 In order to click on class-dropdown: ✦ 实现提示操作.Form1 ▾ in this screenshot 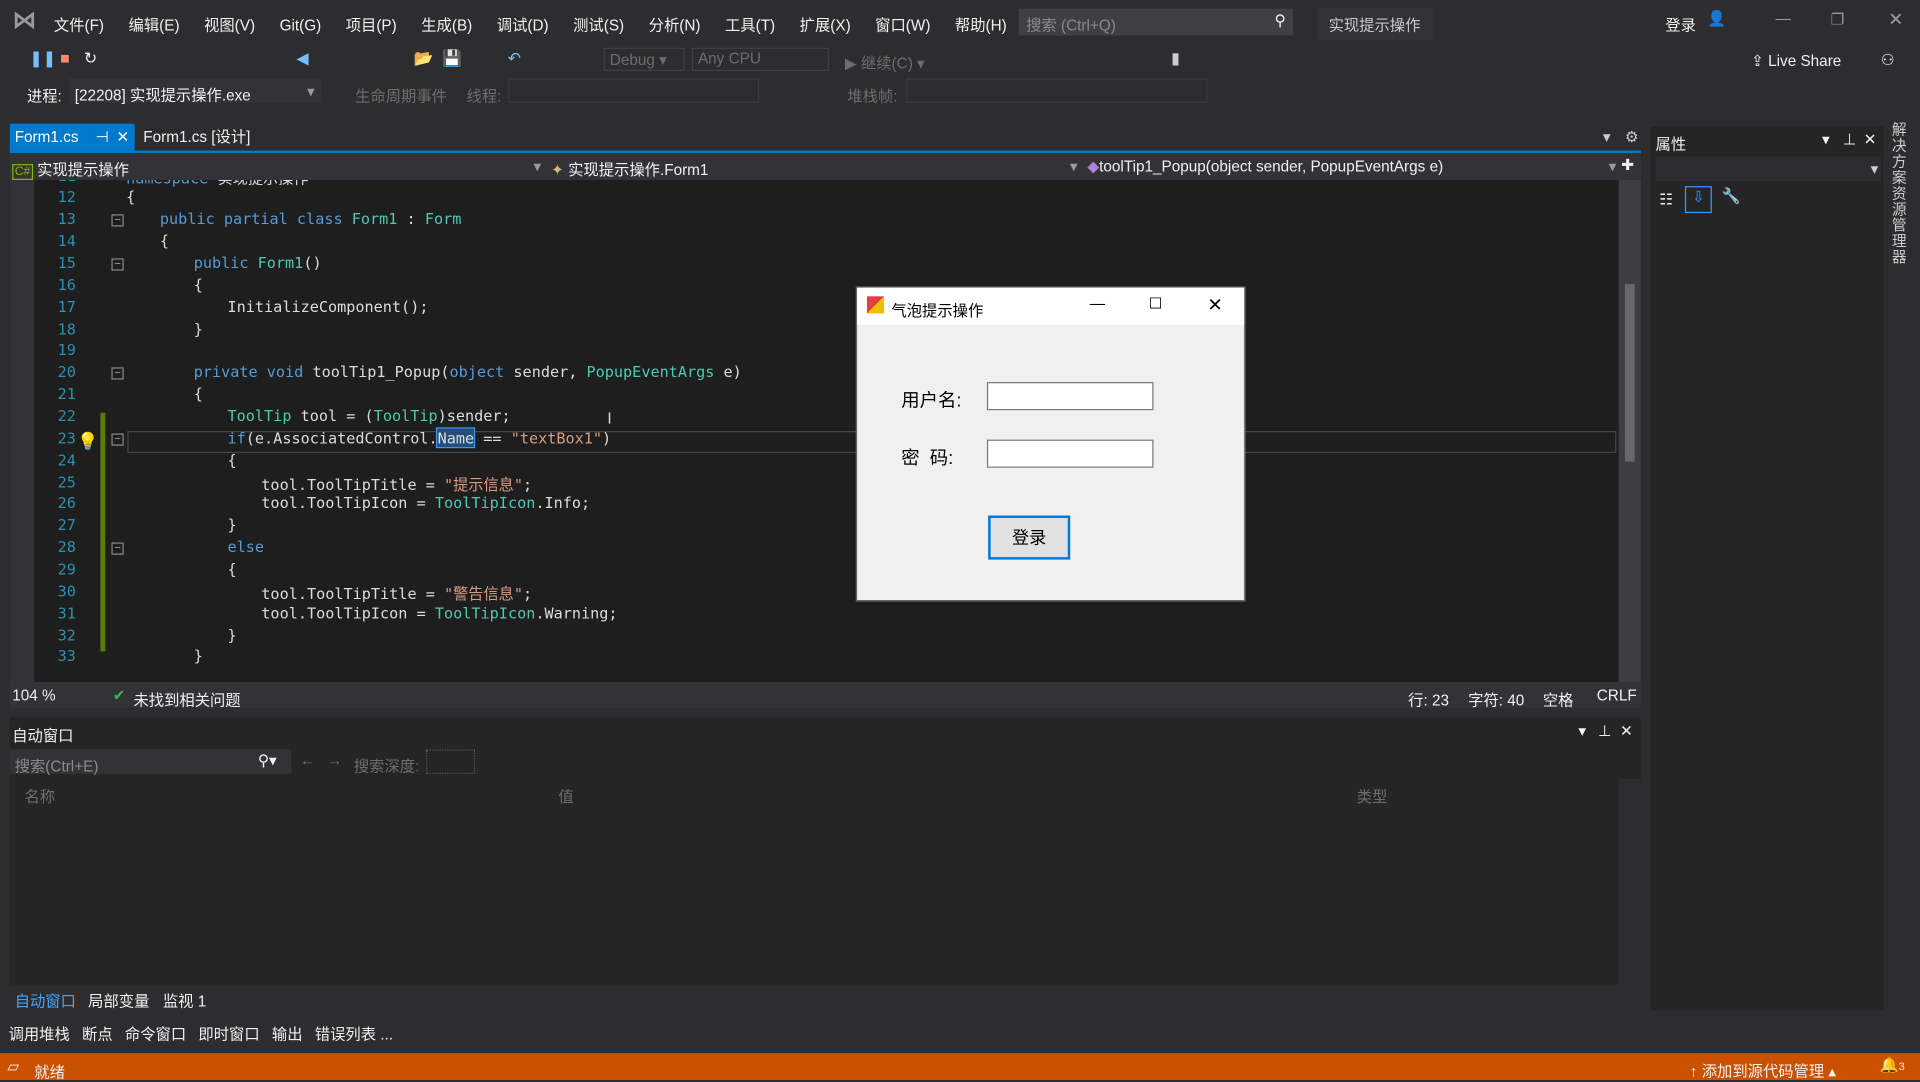, I will do `click(814, 168)`.